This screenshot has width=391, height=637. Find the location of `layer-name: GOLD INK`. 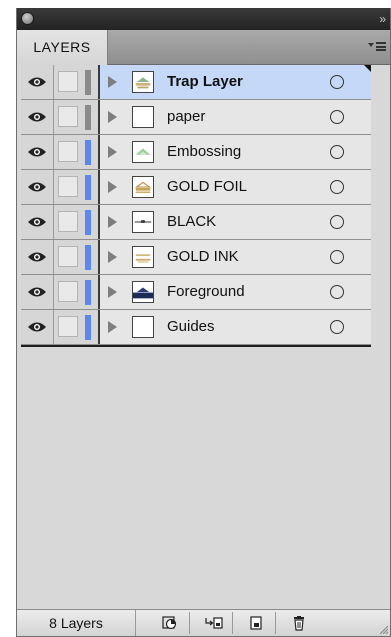

layer-name: GOLD INK is located at coordinates (203, 257).